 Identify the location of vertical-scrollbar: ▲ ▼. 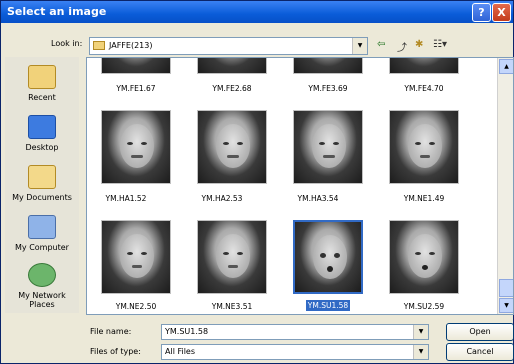
(505, 186).